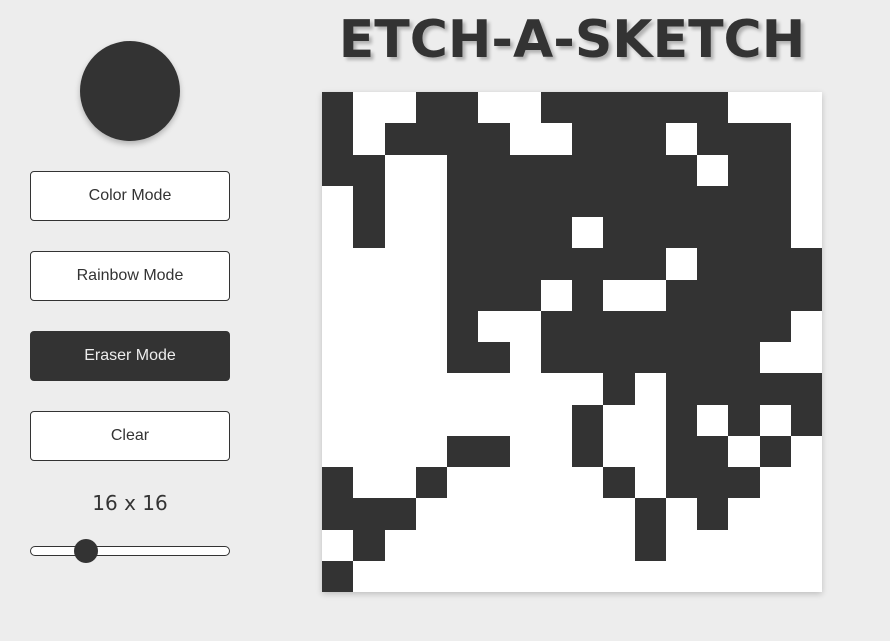 This screenshot has width=890, height=641. I want to click on slider-thumb, so click(85, 551).